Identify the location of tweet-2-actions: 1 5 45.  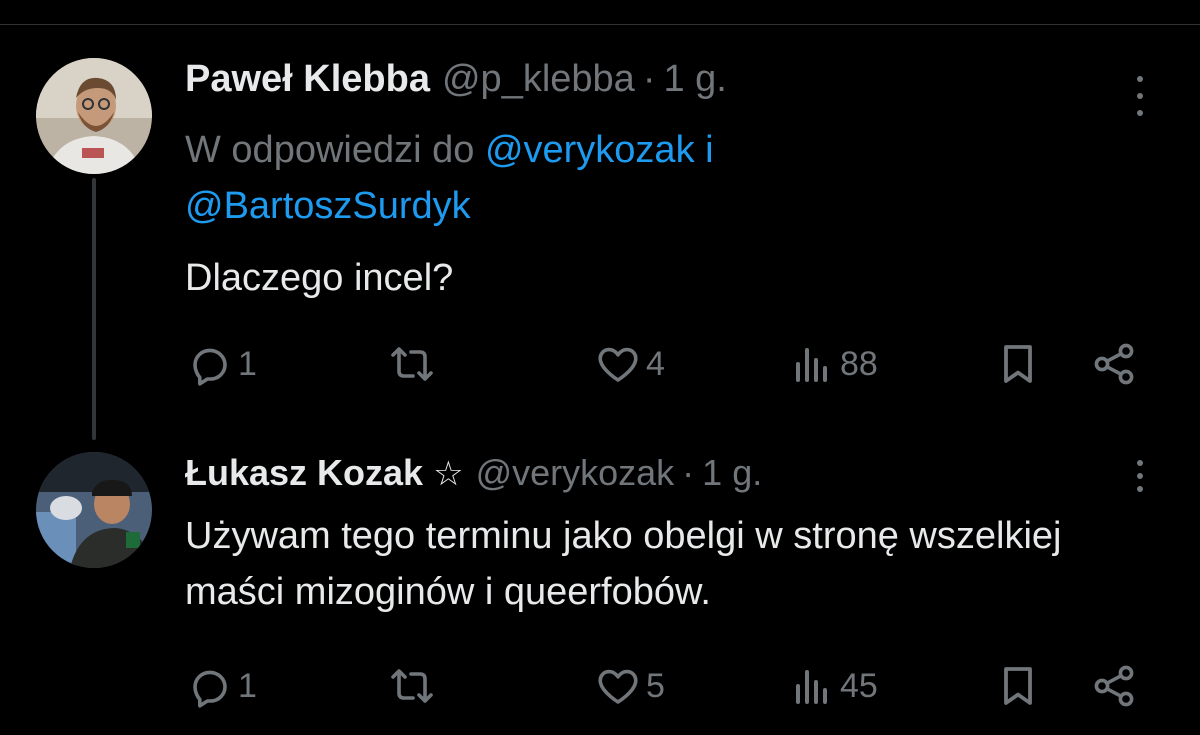
(600, 686).